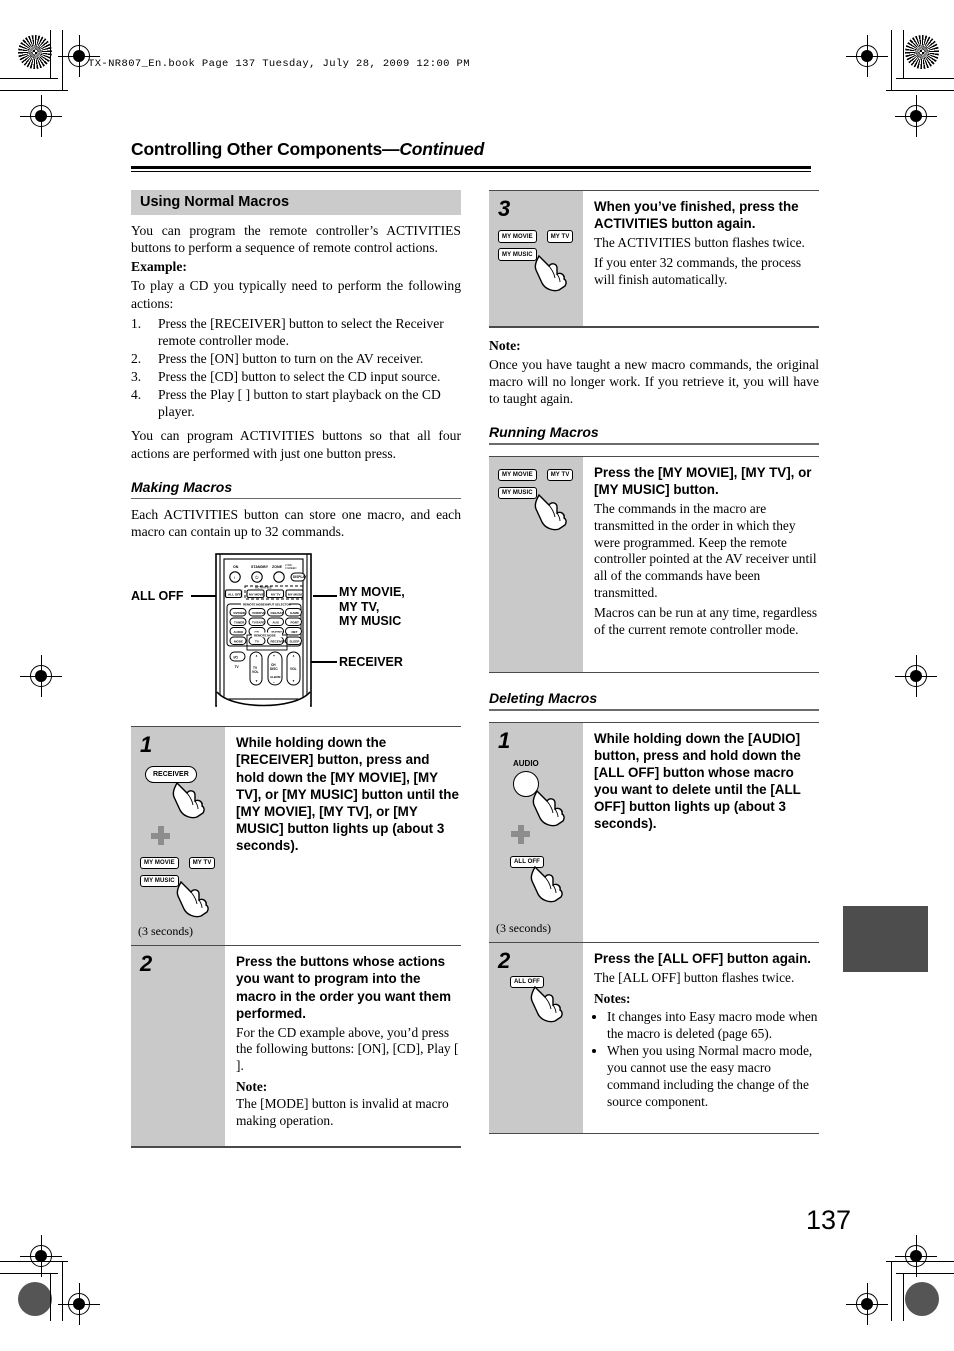 The width and height of the screenshot is (954, 1351). I want to click on print-target-blob-bottom-left, so click(35, 1299).